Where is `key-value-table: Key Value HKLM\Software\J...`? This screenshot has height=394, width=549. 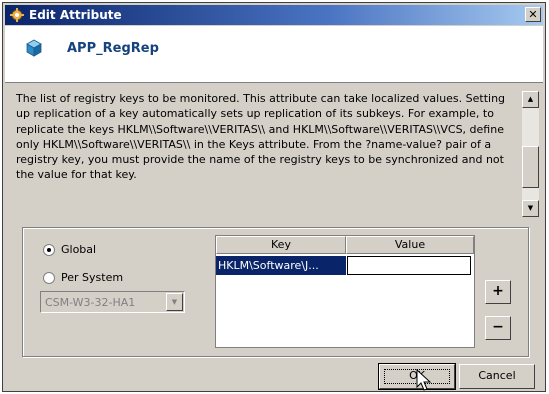 key-value-table: Key Value HKLM\Software\J... is located at coordinates (345, 291).